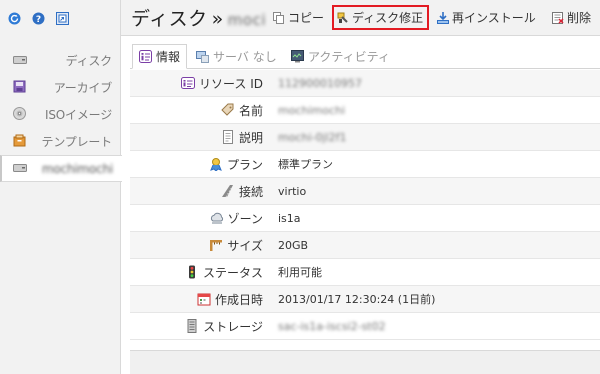 This screenshot has height=374, width=600. What do you see at coordinates (300, 272) in the screenshot?
I see `info-value: 利用可能` at bounding box center [300, 272].